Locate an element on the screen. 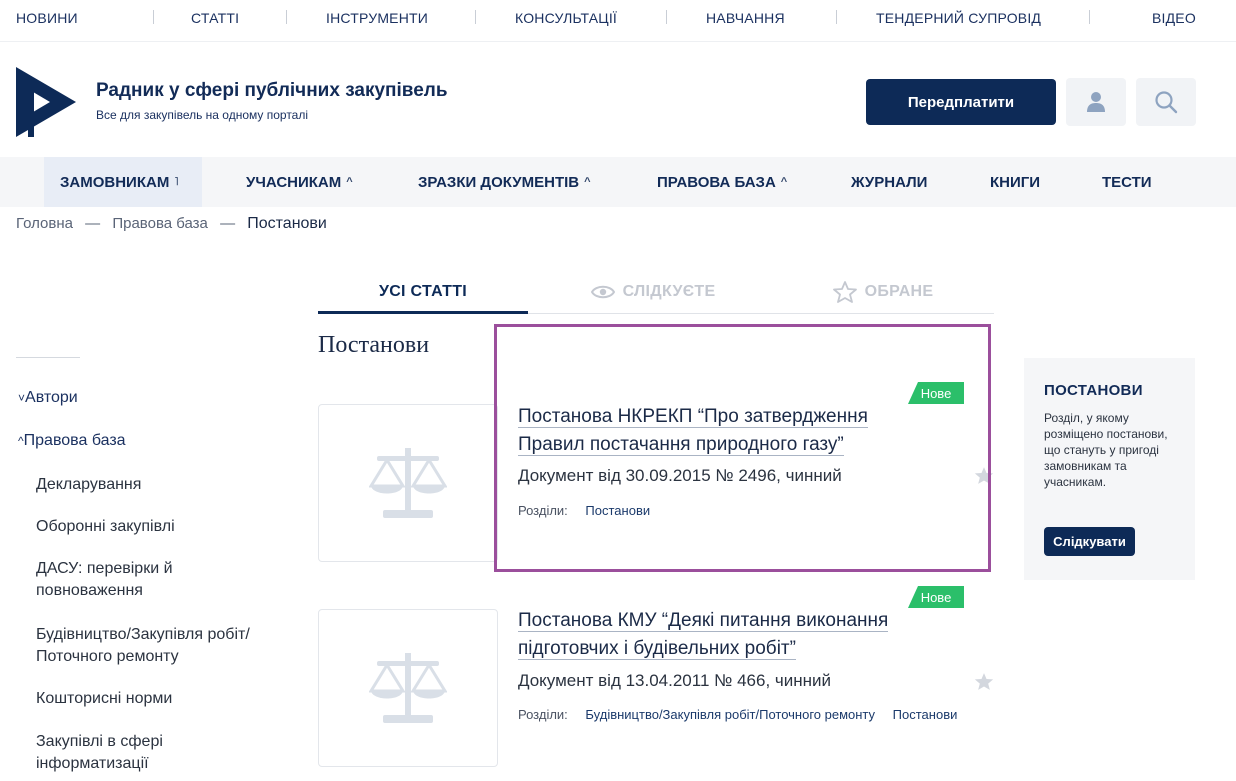 The image size is (1236, 781). sidebar-group-authors: ˅Автори is located at coordinates (48, 398).